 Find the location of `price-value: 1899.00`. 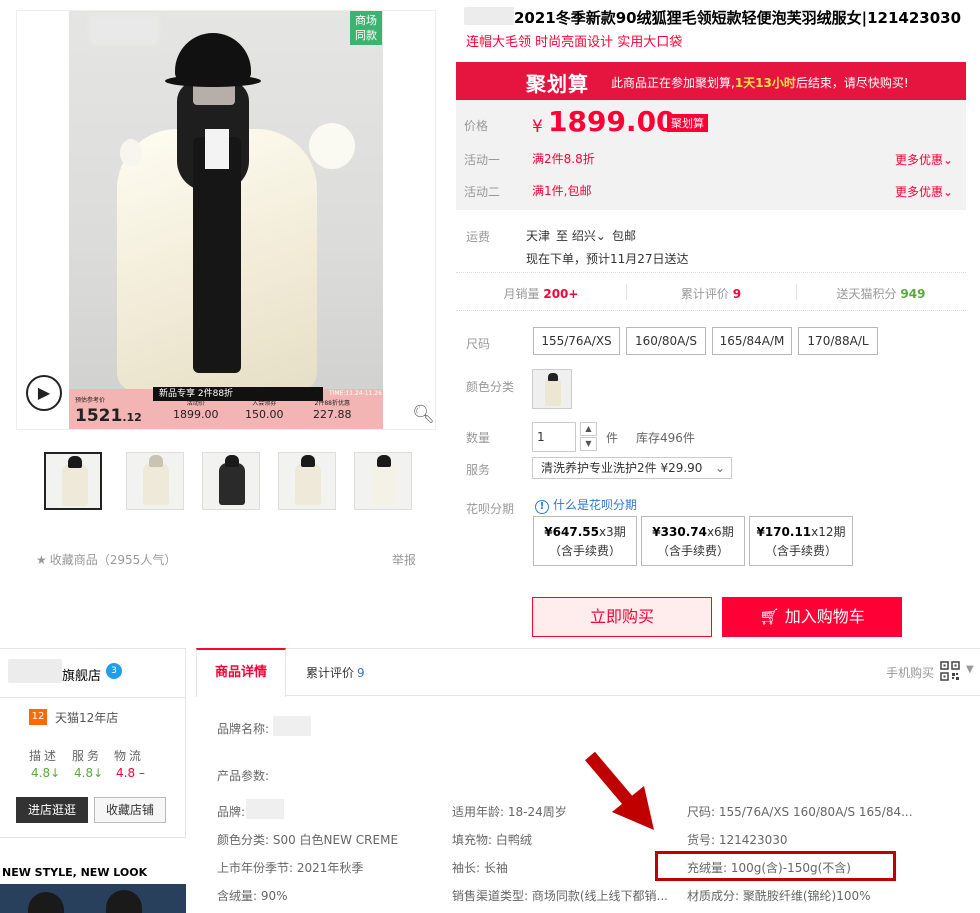

price-value: 1899.00 is located at coordinates (612, 121).